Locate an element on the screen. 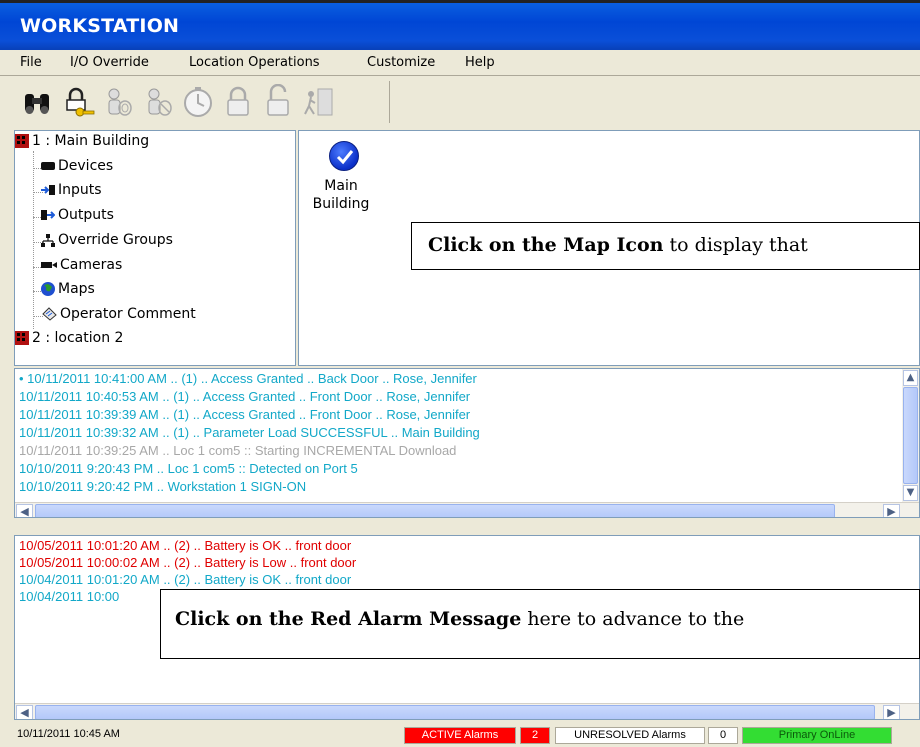 This screenshot has width=920, height=747. padlock-locked-icon is located at coordinates (238, 101).